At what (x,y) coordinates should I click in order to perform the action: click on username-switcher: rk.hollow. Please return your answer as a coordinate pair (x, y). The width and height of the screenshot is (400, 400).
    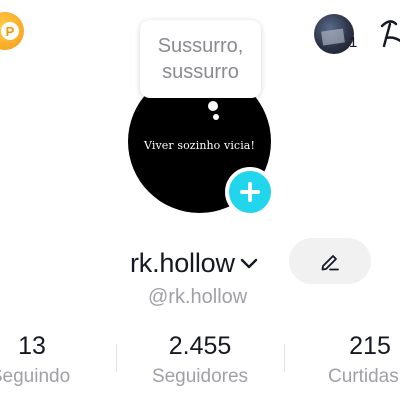
    Looking at the image, I should click on (194, 263).